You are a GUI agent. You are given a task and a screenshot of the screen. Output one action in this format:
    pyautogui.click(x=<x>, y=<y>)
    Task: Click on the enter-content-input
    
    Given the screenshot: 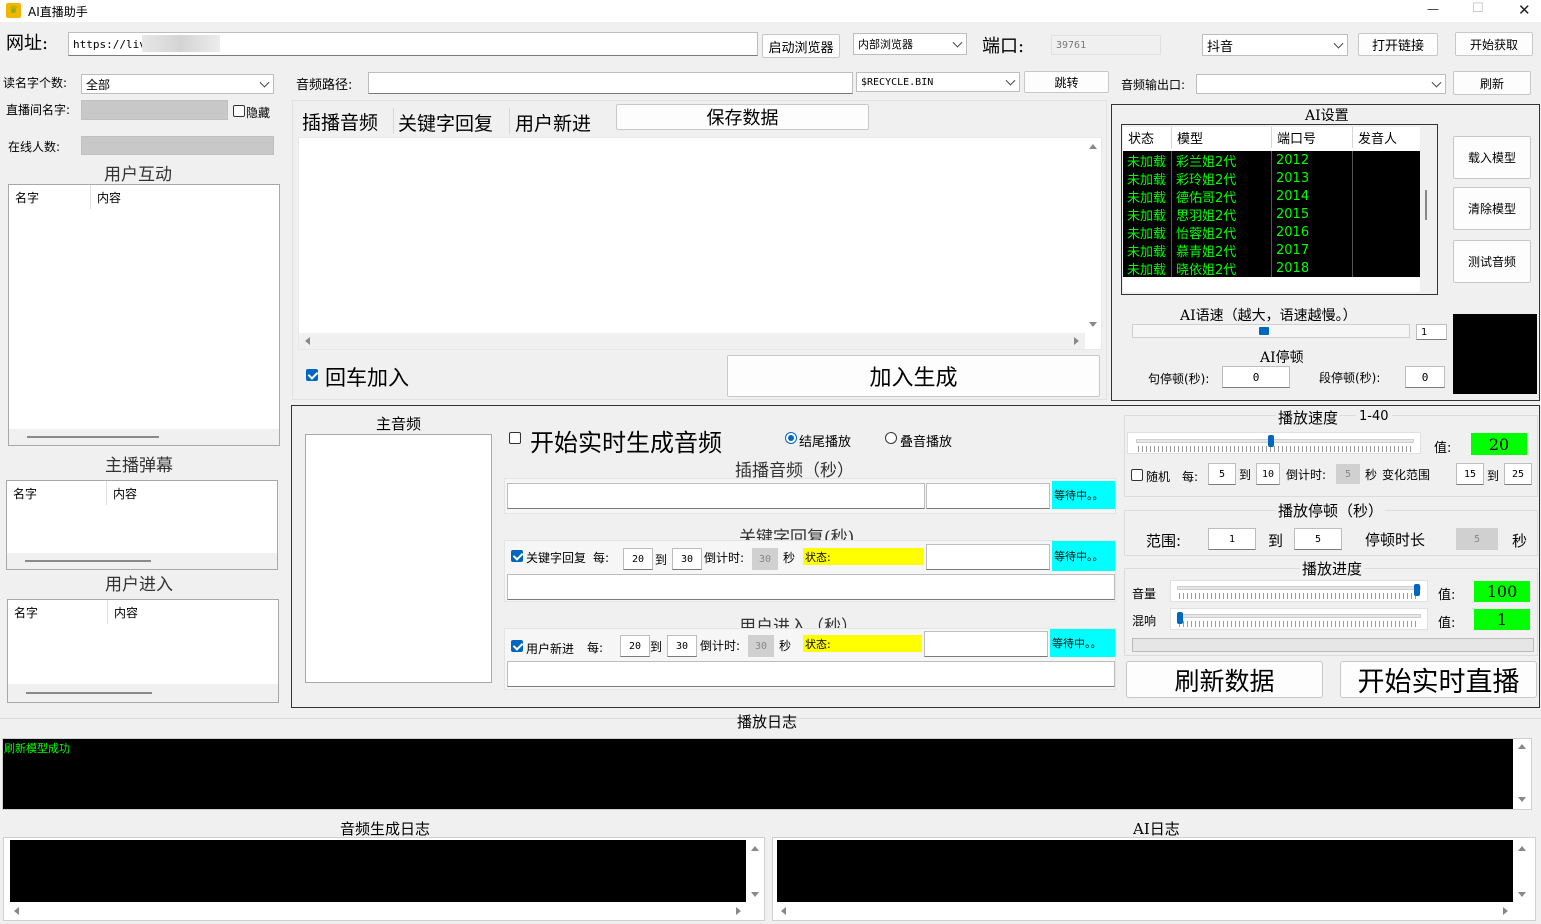 What is the action you would take?
    pyautogui.click(x=811, y=674)
    